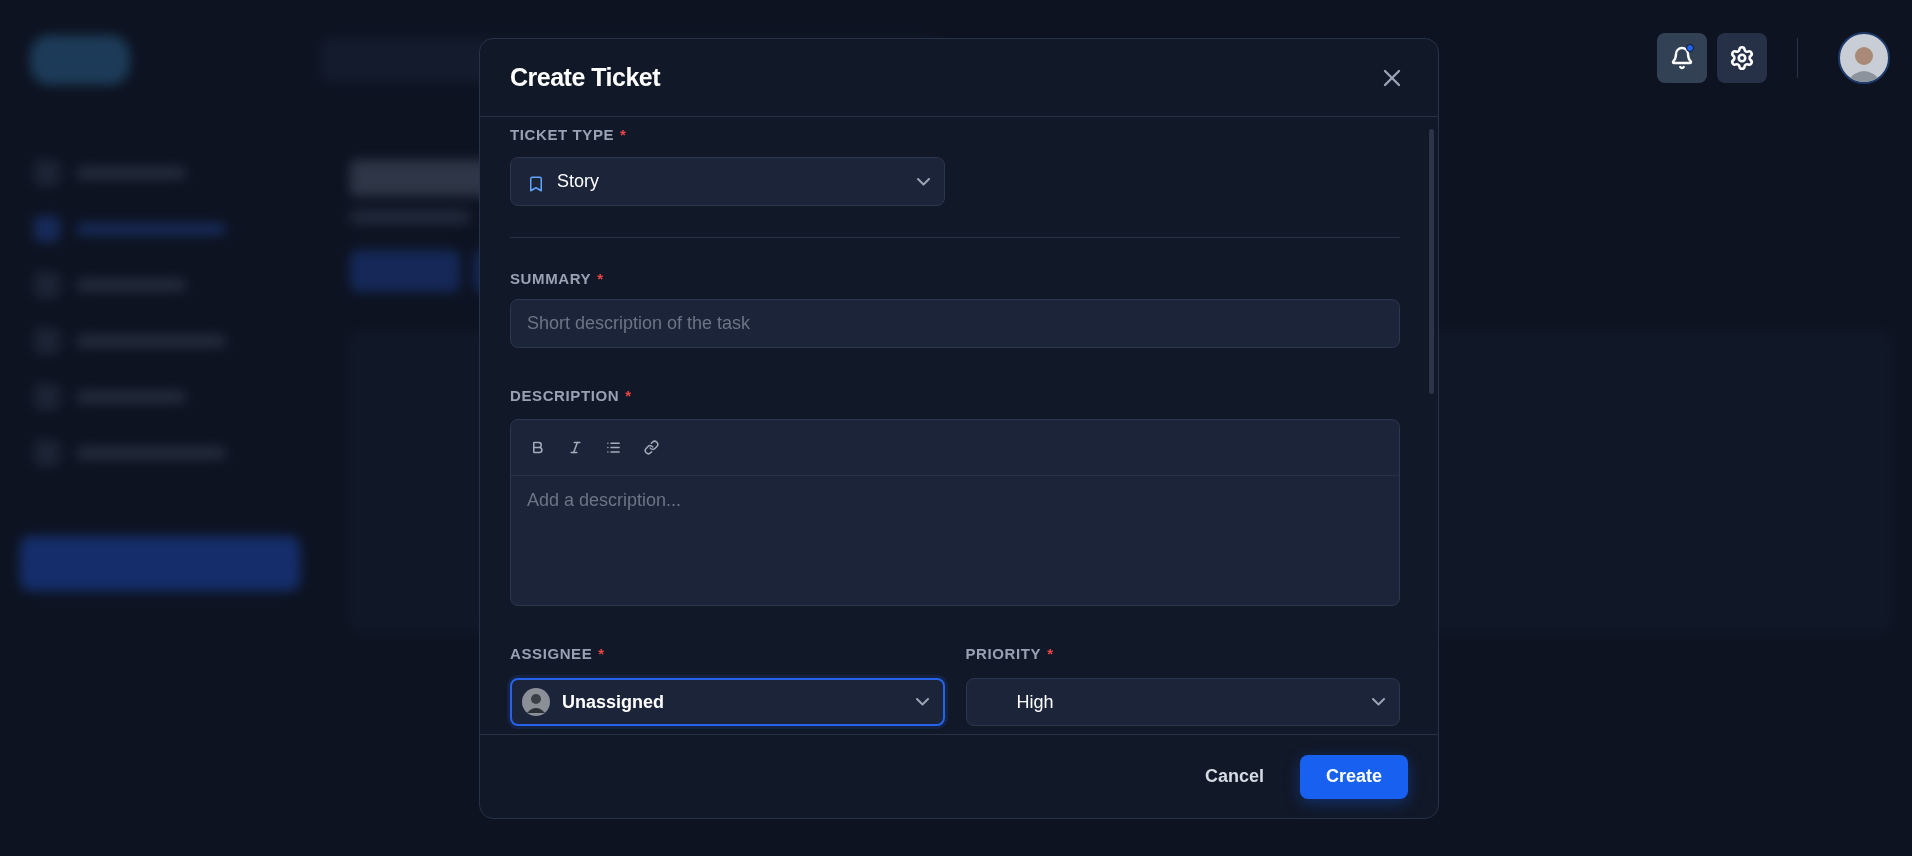 This screenshot has width=1912, height=856. Describe the element at coordinates (727, 702) in the screenshot. I see `assignee-select: Unassigned` at that location.